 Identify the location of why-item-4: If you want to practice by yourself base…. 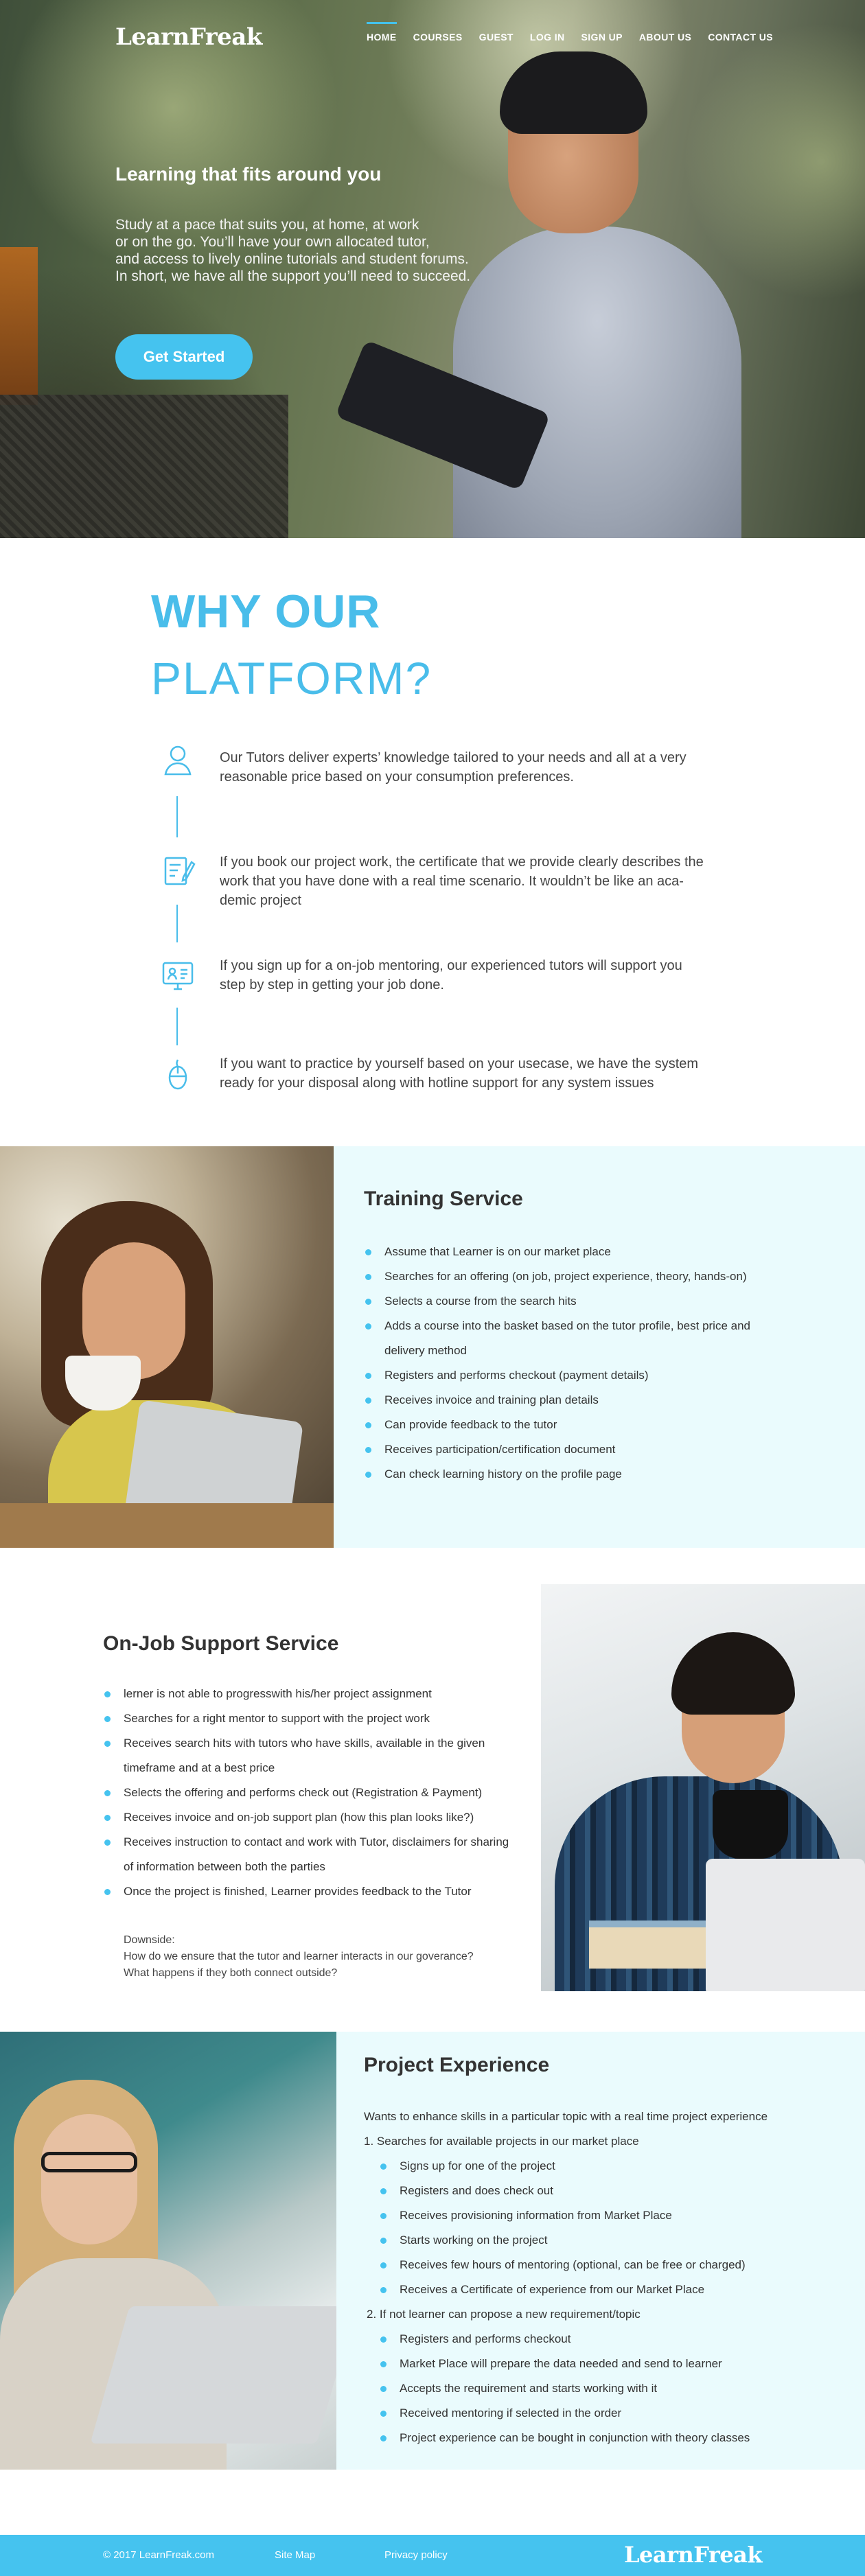
(491, 1073).